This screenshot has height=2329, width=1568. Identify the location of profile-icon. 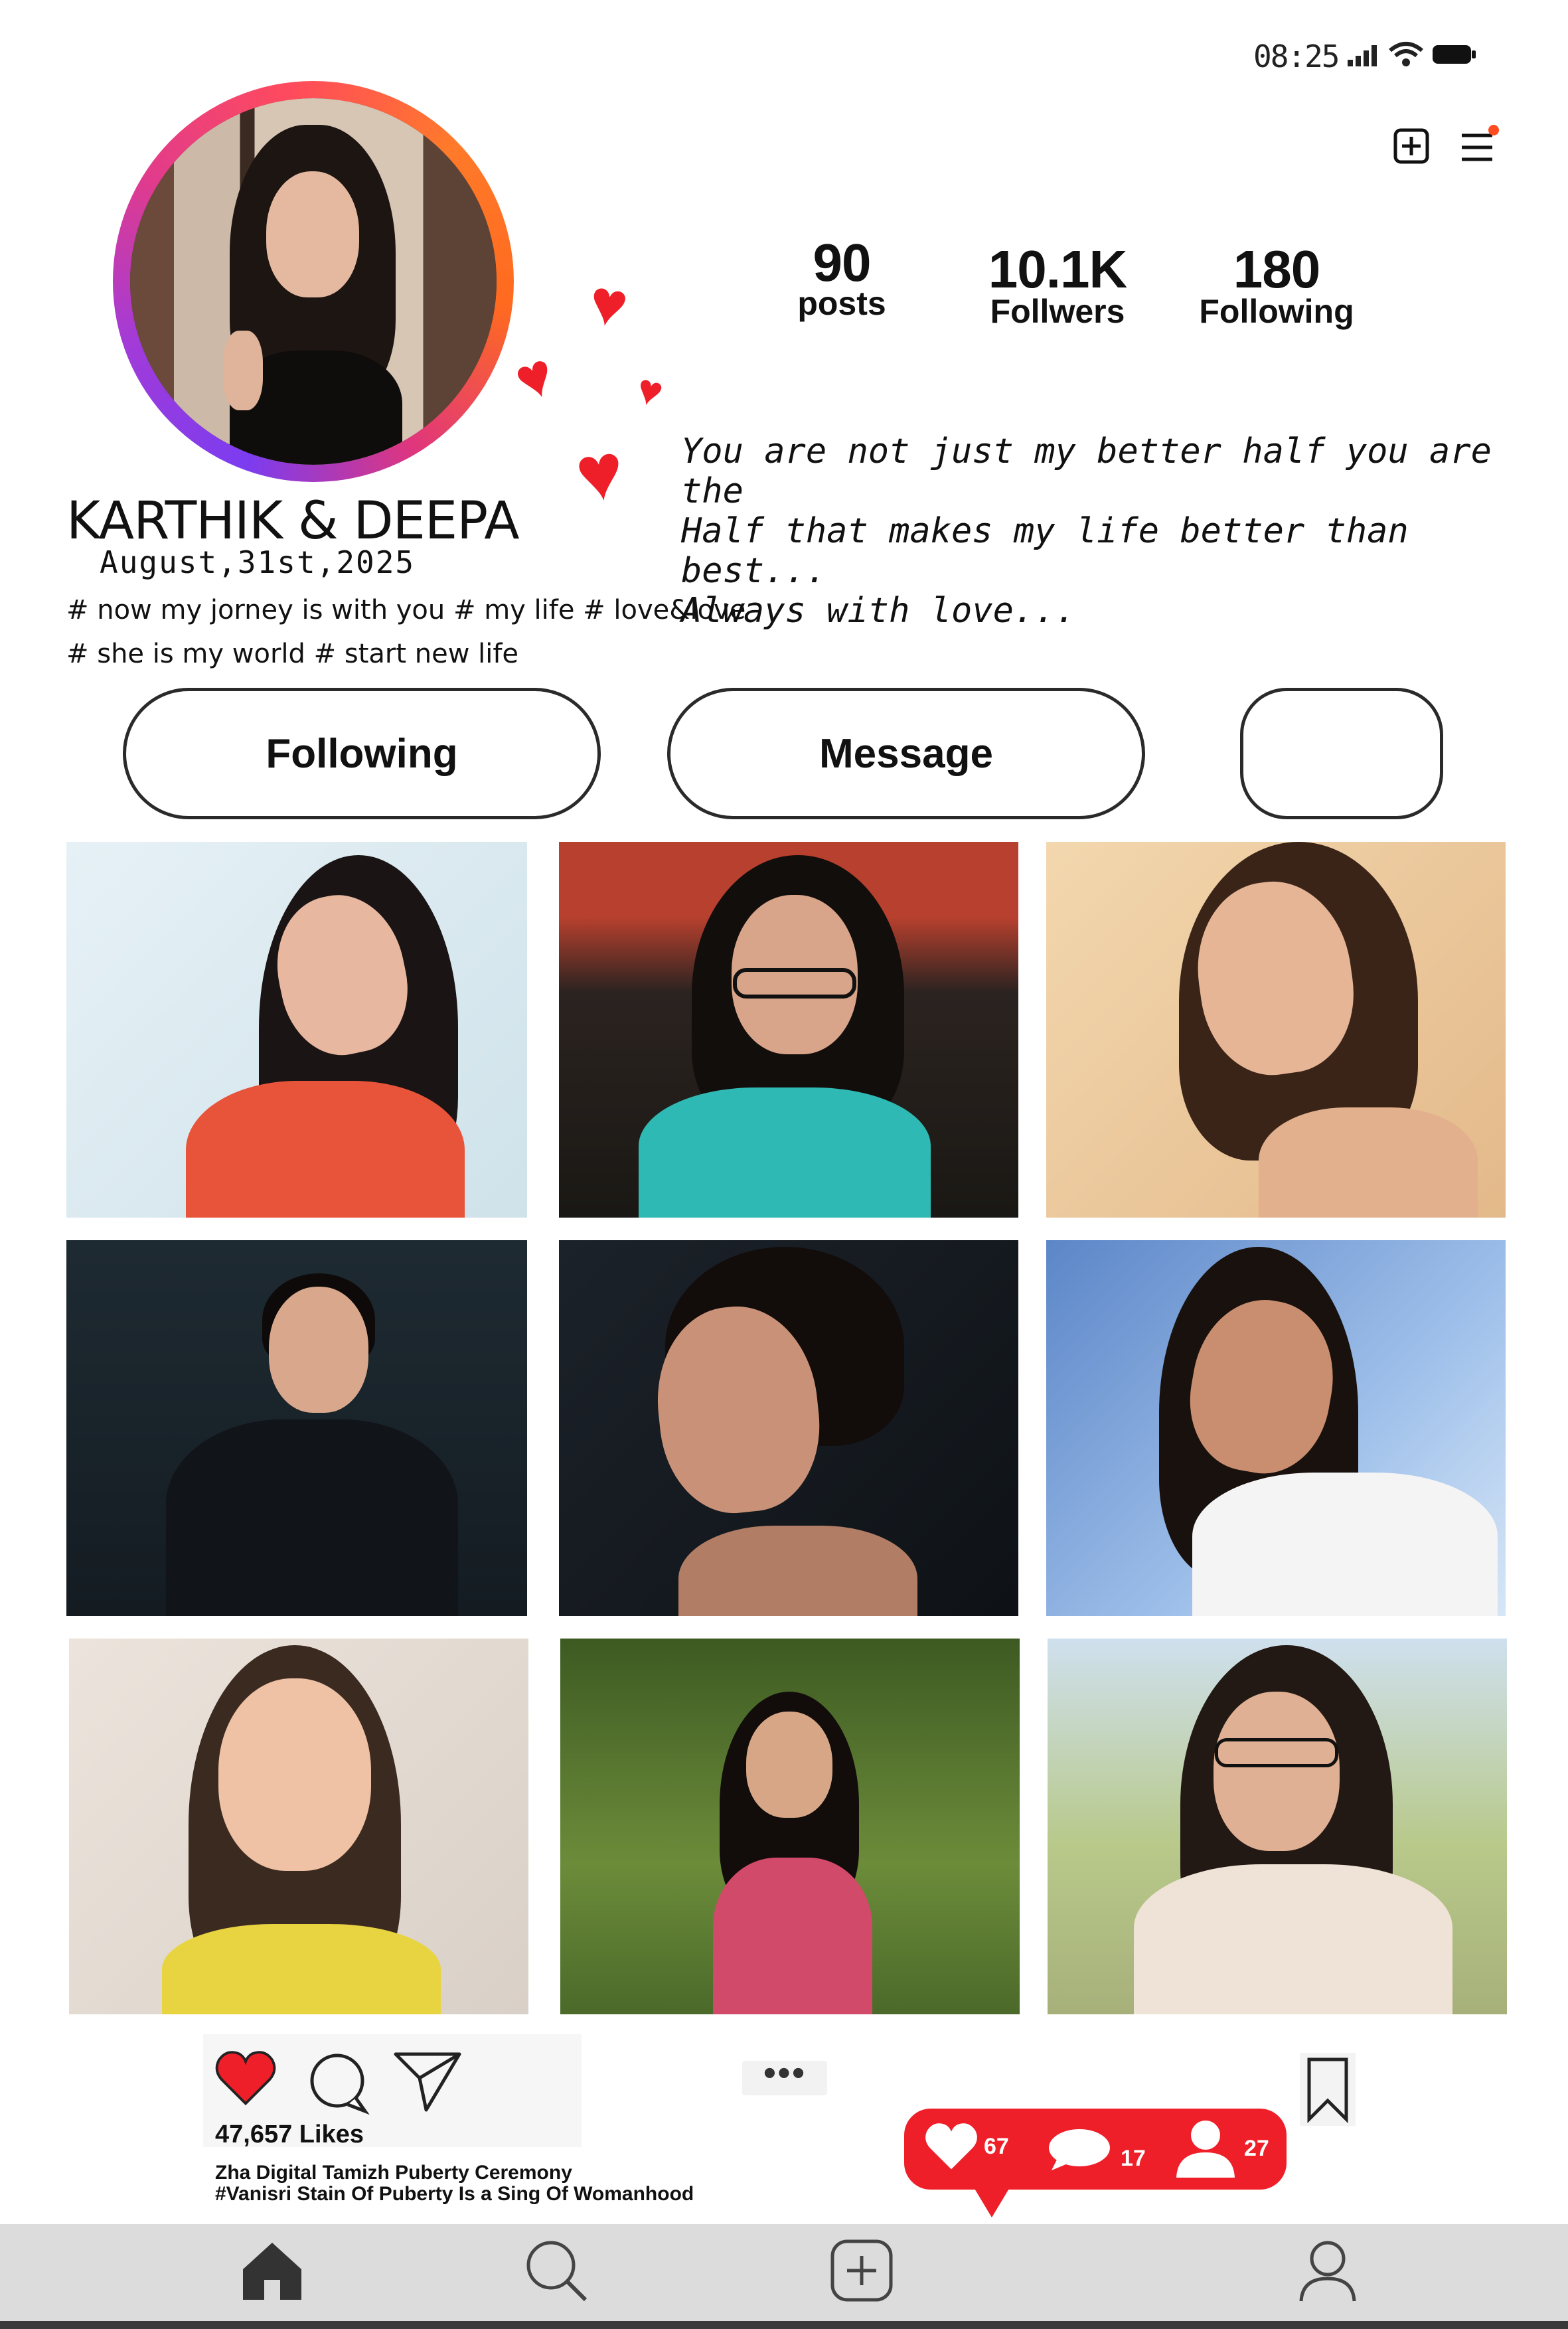
(1328, 2271).